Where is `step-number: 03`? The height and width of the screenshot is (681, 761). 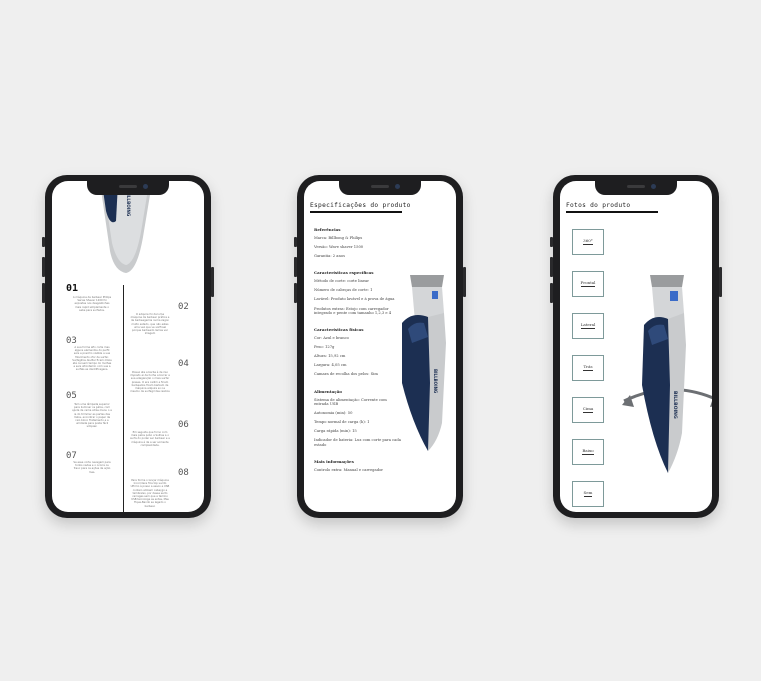
step-number: 03 is located at coordinates (71, 341).